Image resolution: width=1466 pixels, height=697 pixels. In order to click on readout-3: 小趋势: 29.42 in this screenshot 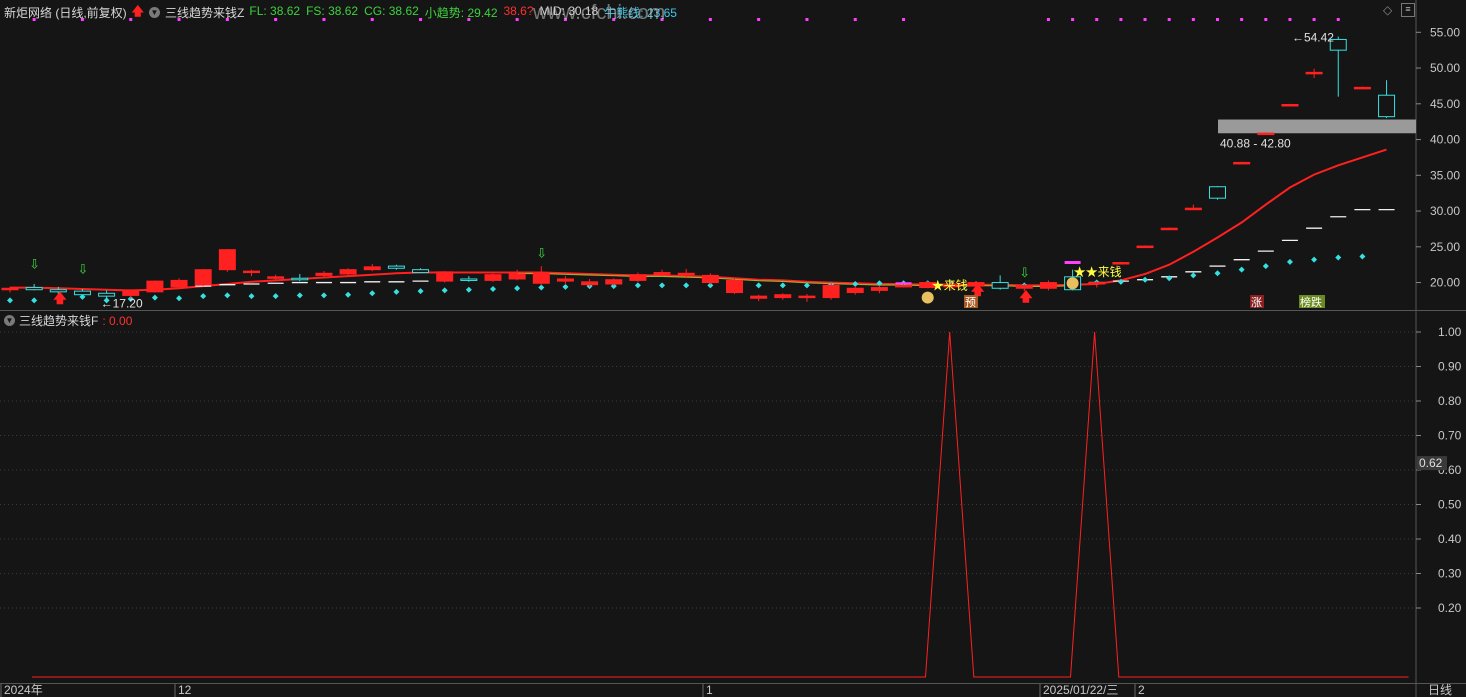, I will do `click(461, 13)`.